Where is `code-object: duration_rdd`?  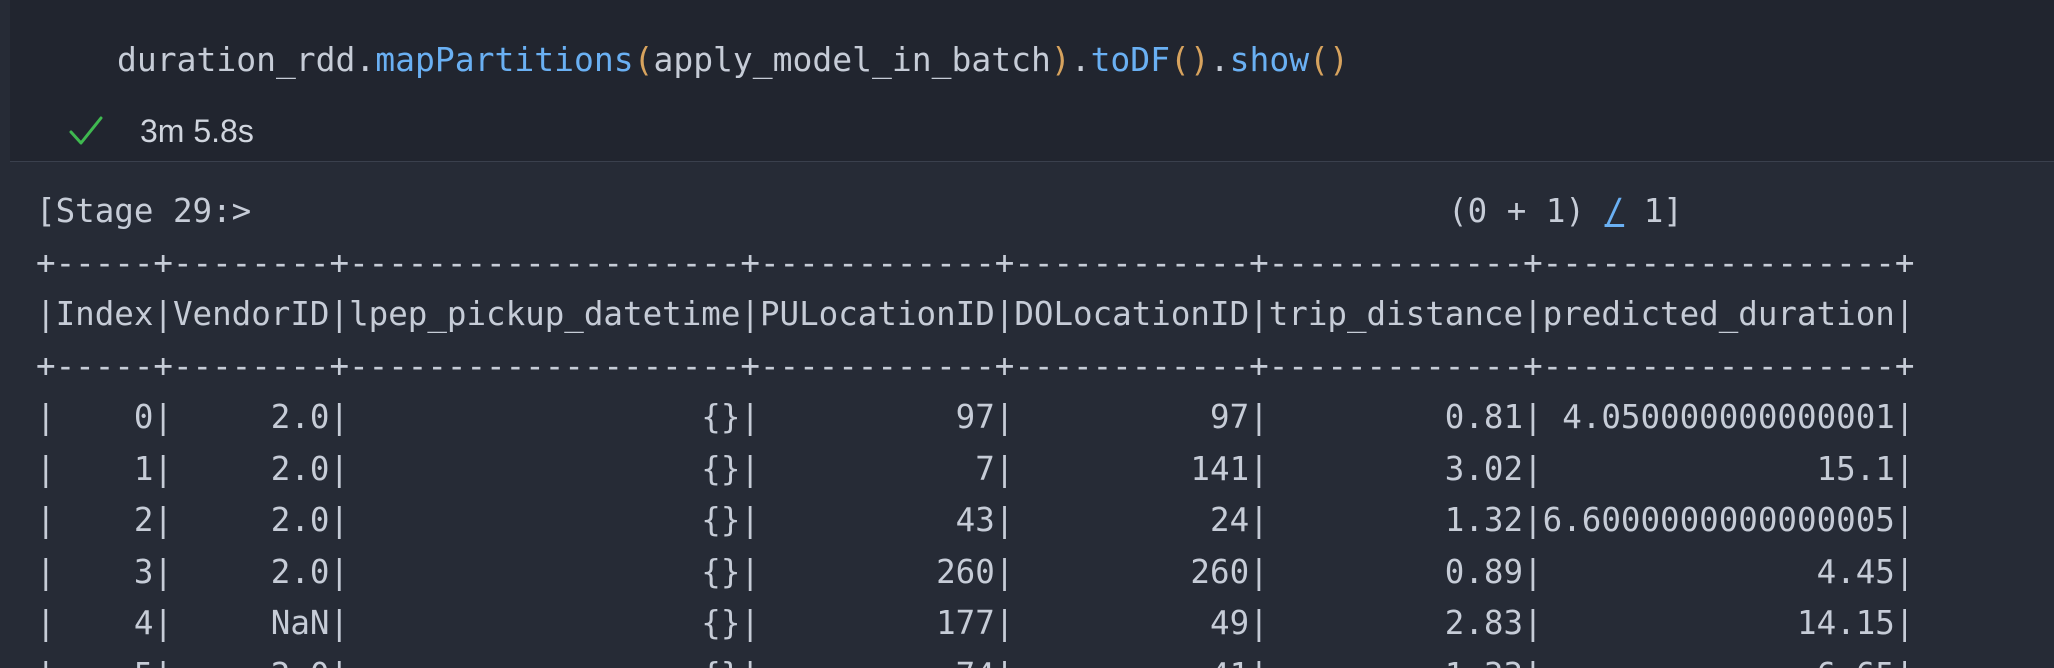 code-object: duration_rdd is located at coordinates (236, 59).